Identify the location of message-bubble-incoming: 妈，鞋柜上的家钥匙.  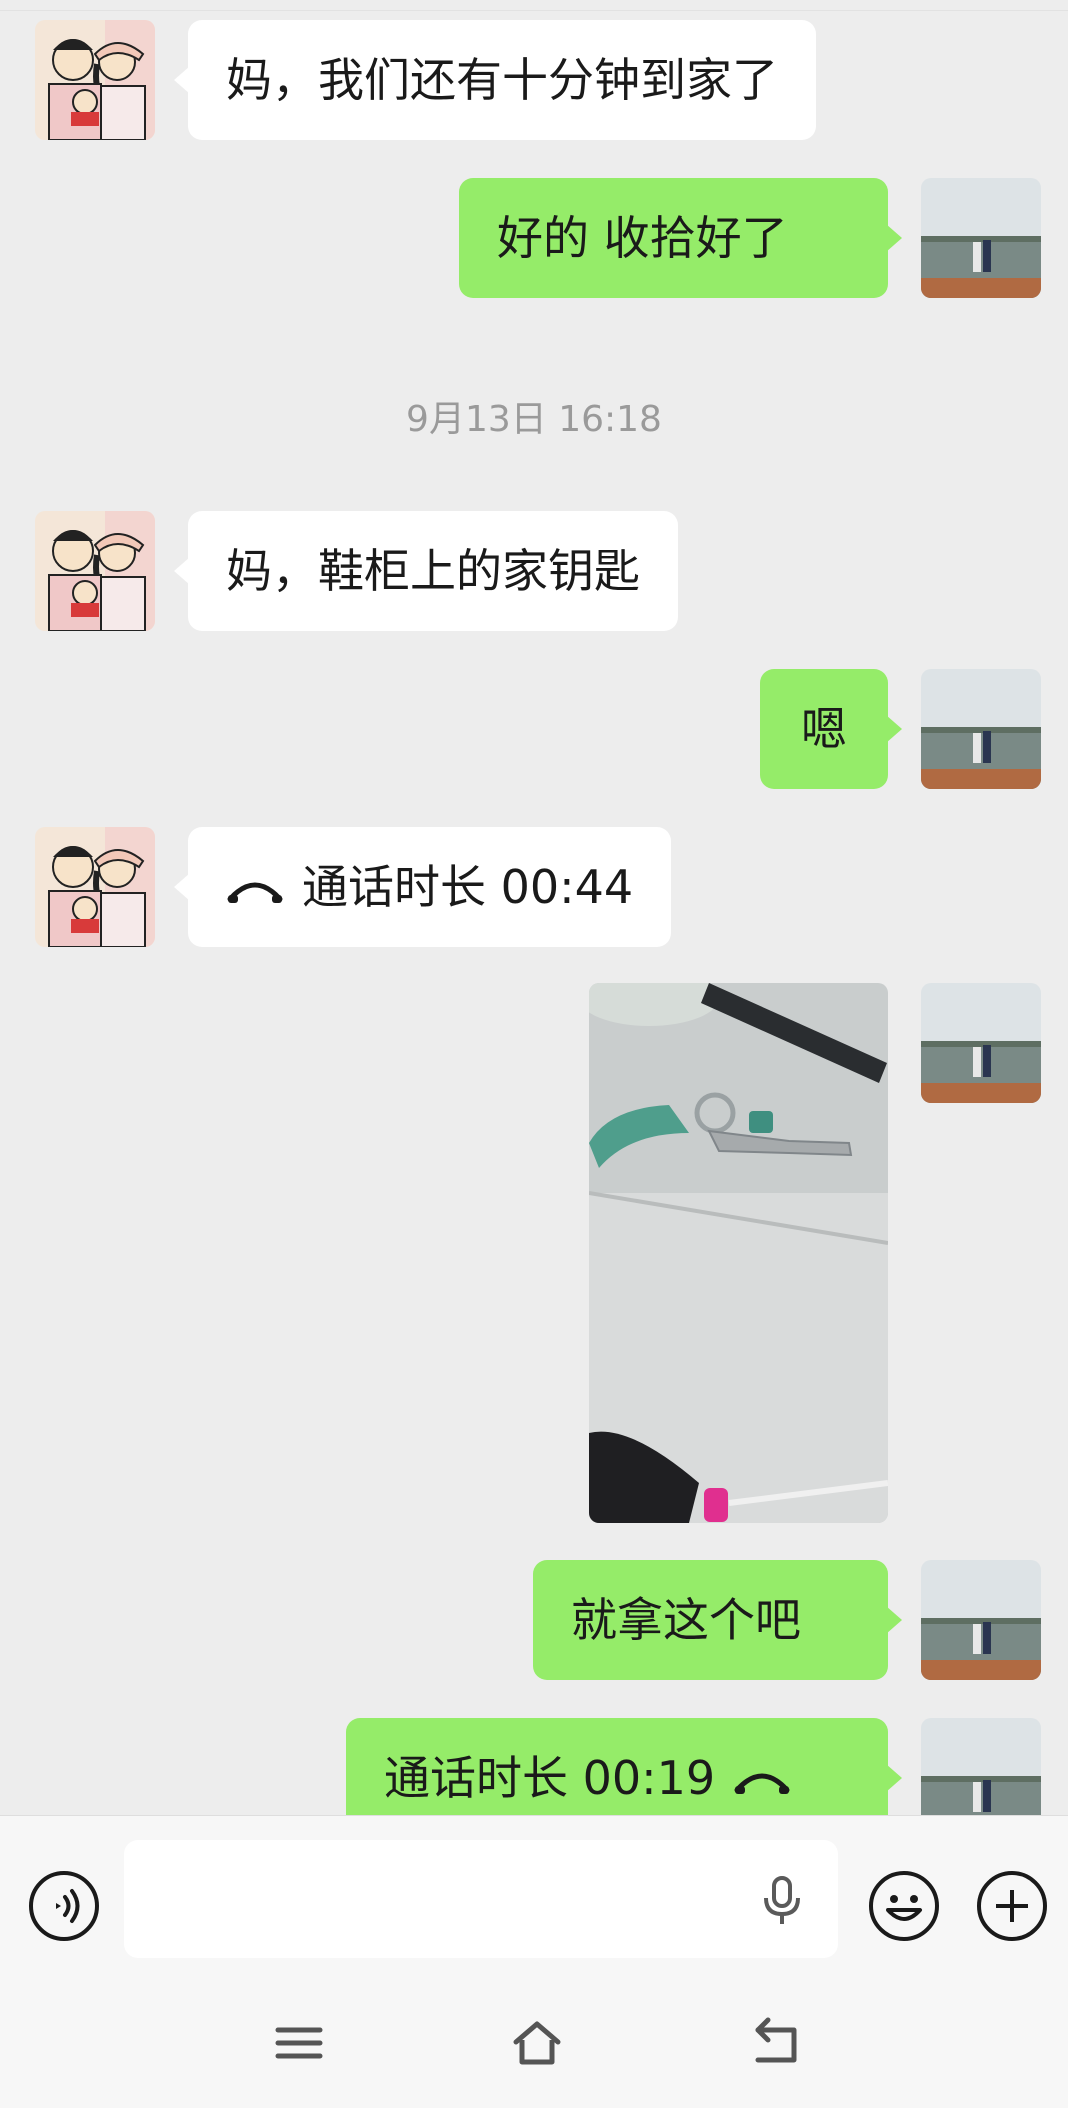
(426, 571).